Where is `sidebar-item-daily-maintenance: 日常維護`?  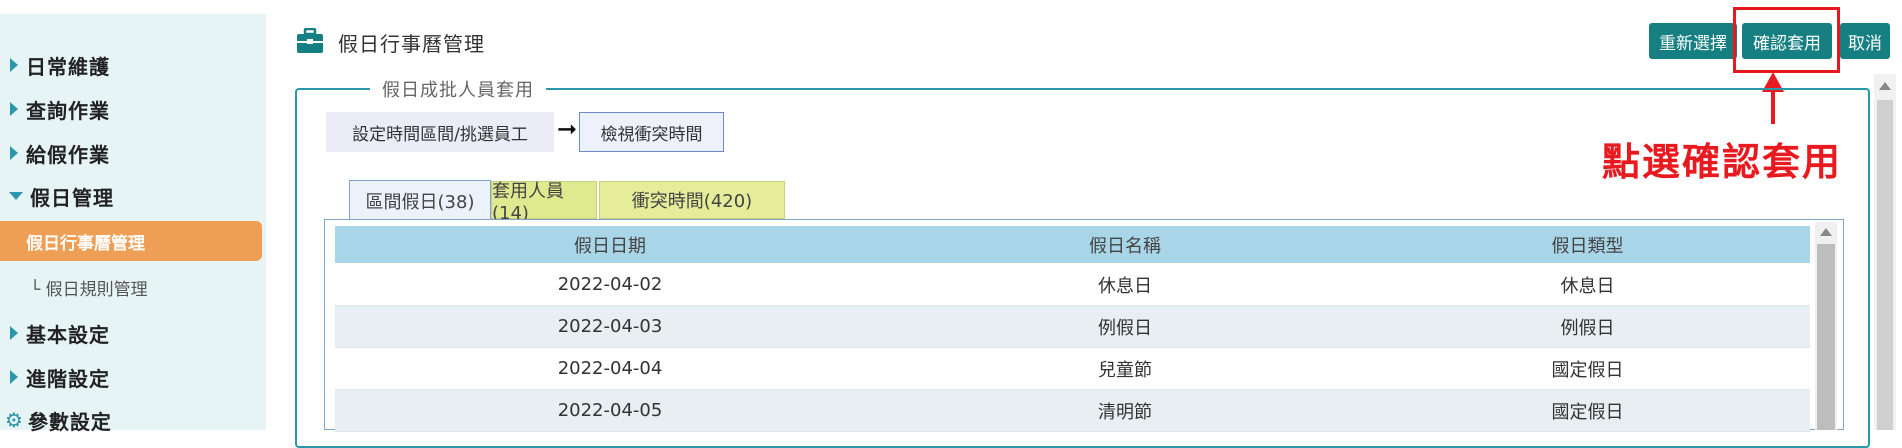 sidebar-item-daily-maintenance: 日常維護 is located at coordinates (133, 65).